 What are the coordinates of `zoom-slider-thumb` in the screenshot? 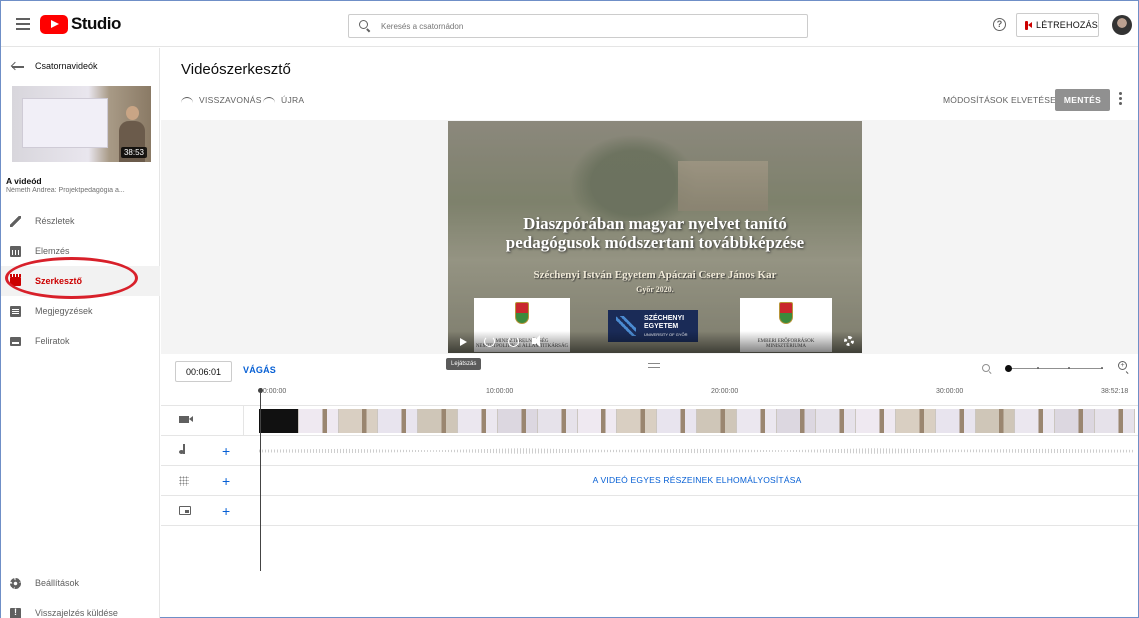 It's located at (1008, 368).